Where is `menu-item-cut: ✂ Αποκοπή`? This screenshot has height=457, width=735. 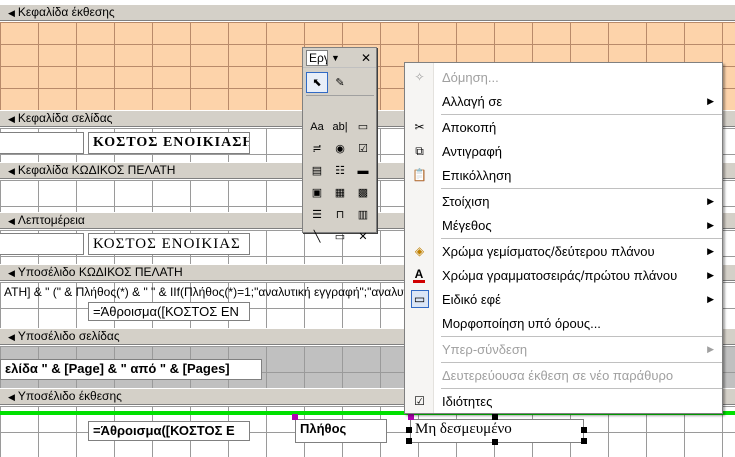
menu-item-cut: ✂ Αποκοπή is located at coordinates (563, 127).